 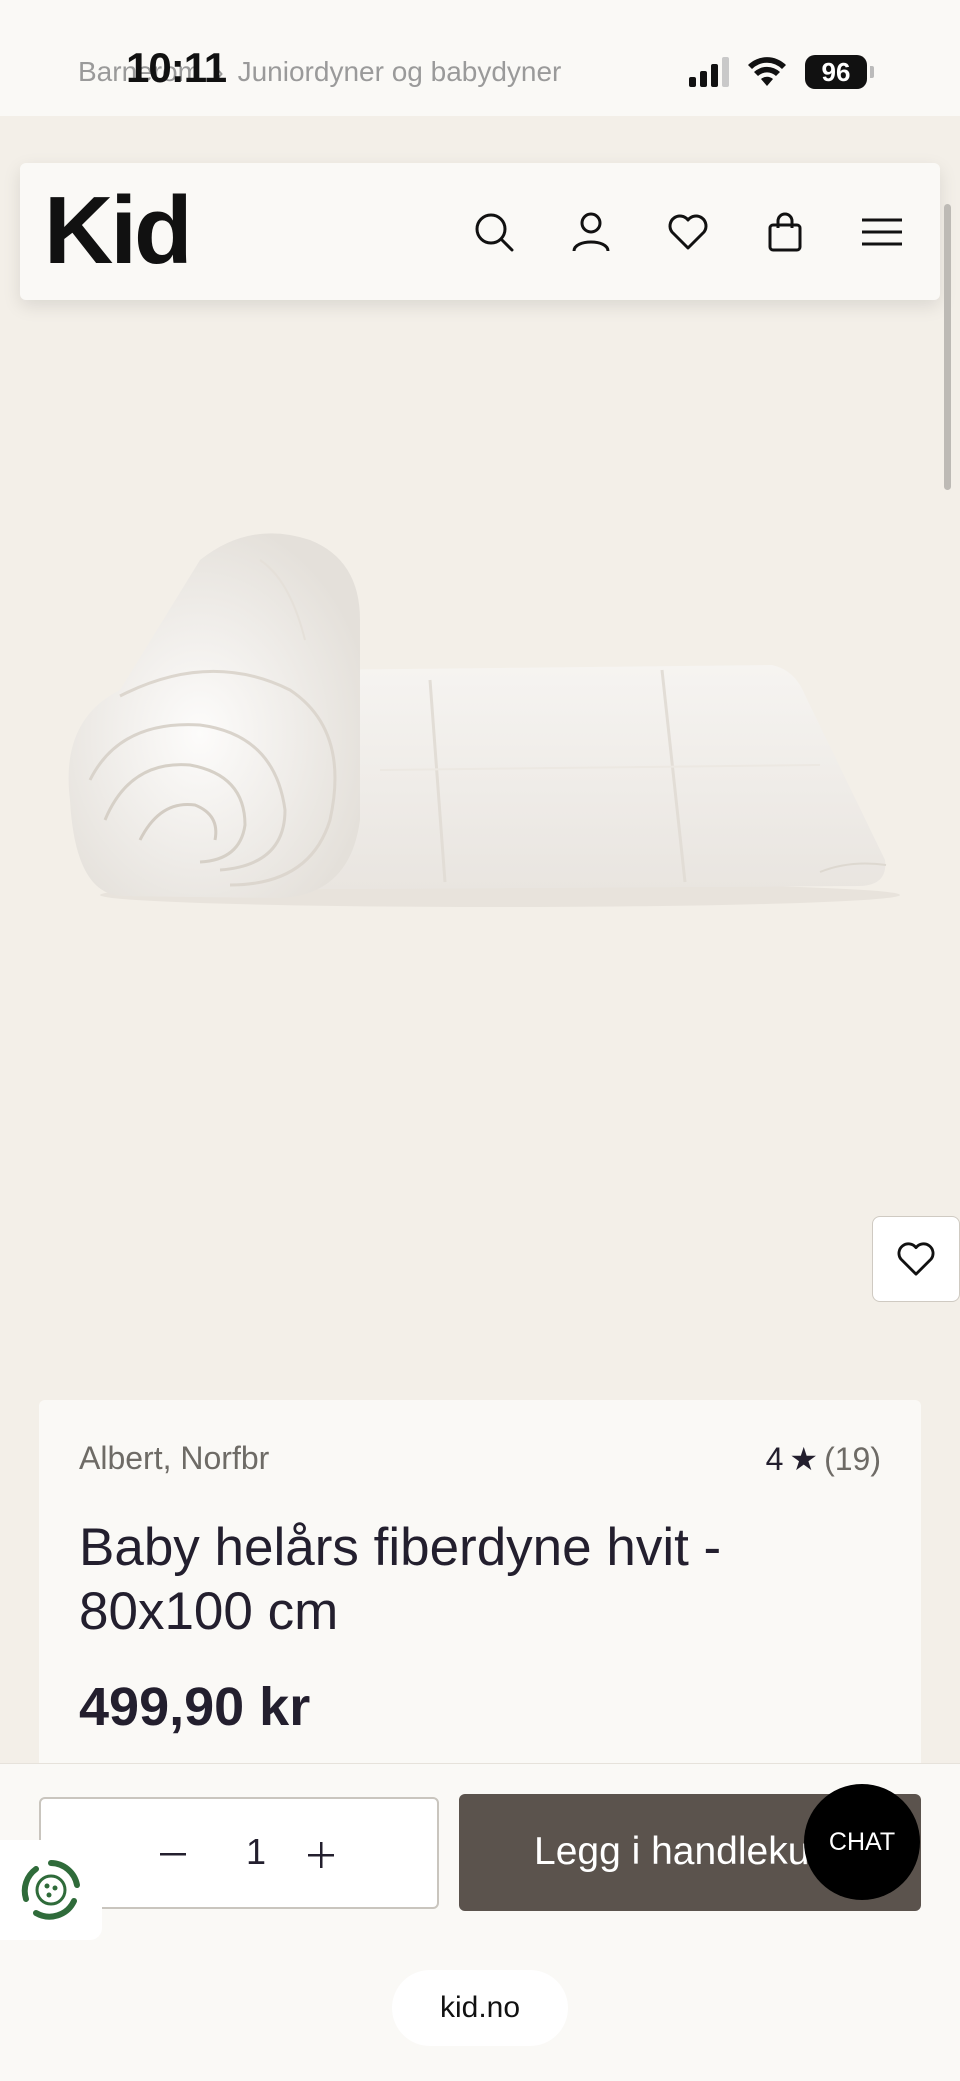 I want to click on battery-icon: 96, so click(x=839, y=72).